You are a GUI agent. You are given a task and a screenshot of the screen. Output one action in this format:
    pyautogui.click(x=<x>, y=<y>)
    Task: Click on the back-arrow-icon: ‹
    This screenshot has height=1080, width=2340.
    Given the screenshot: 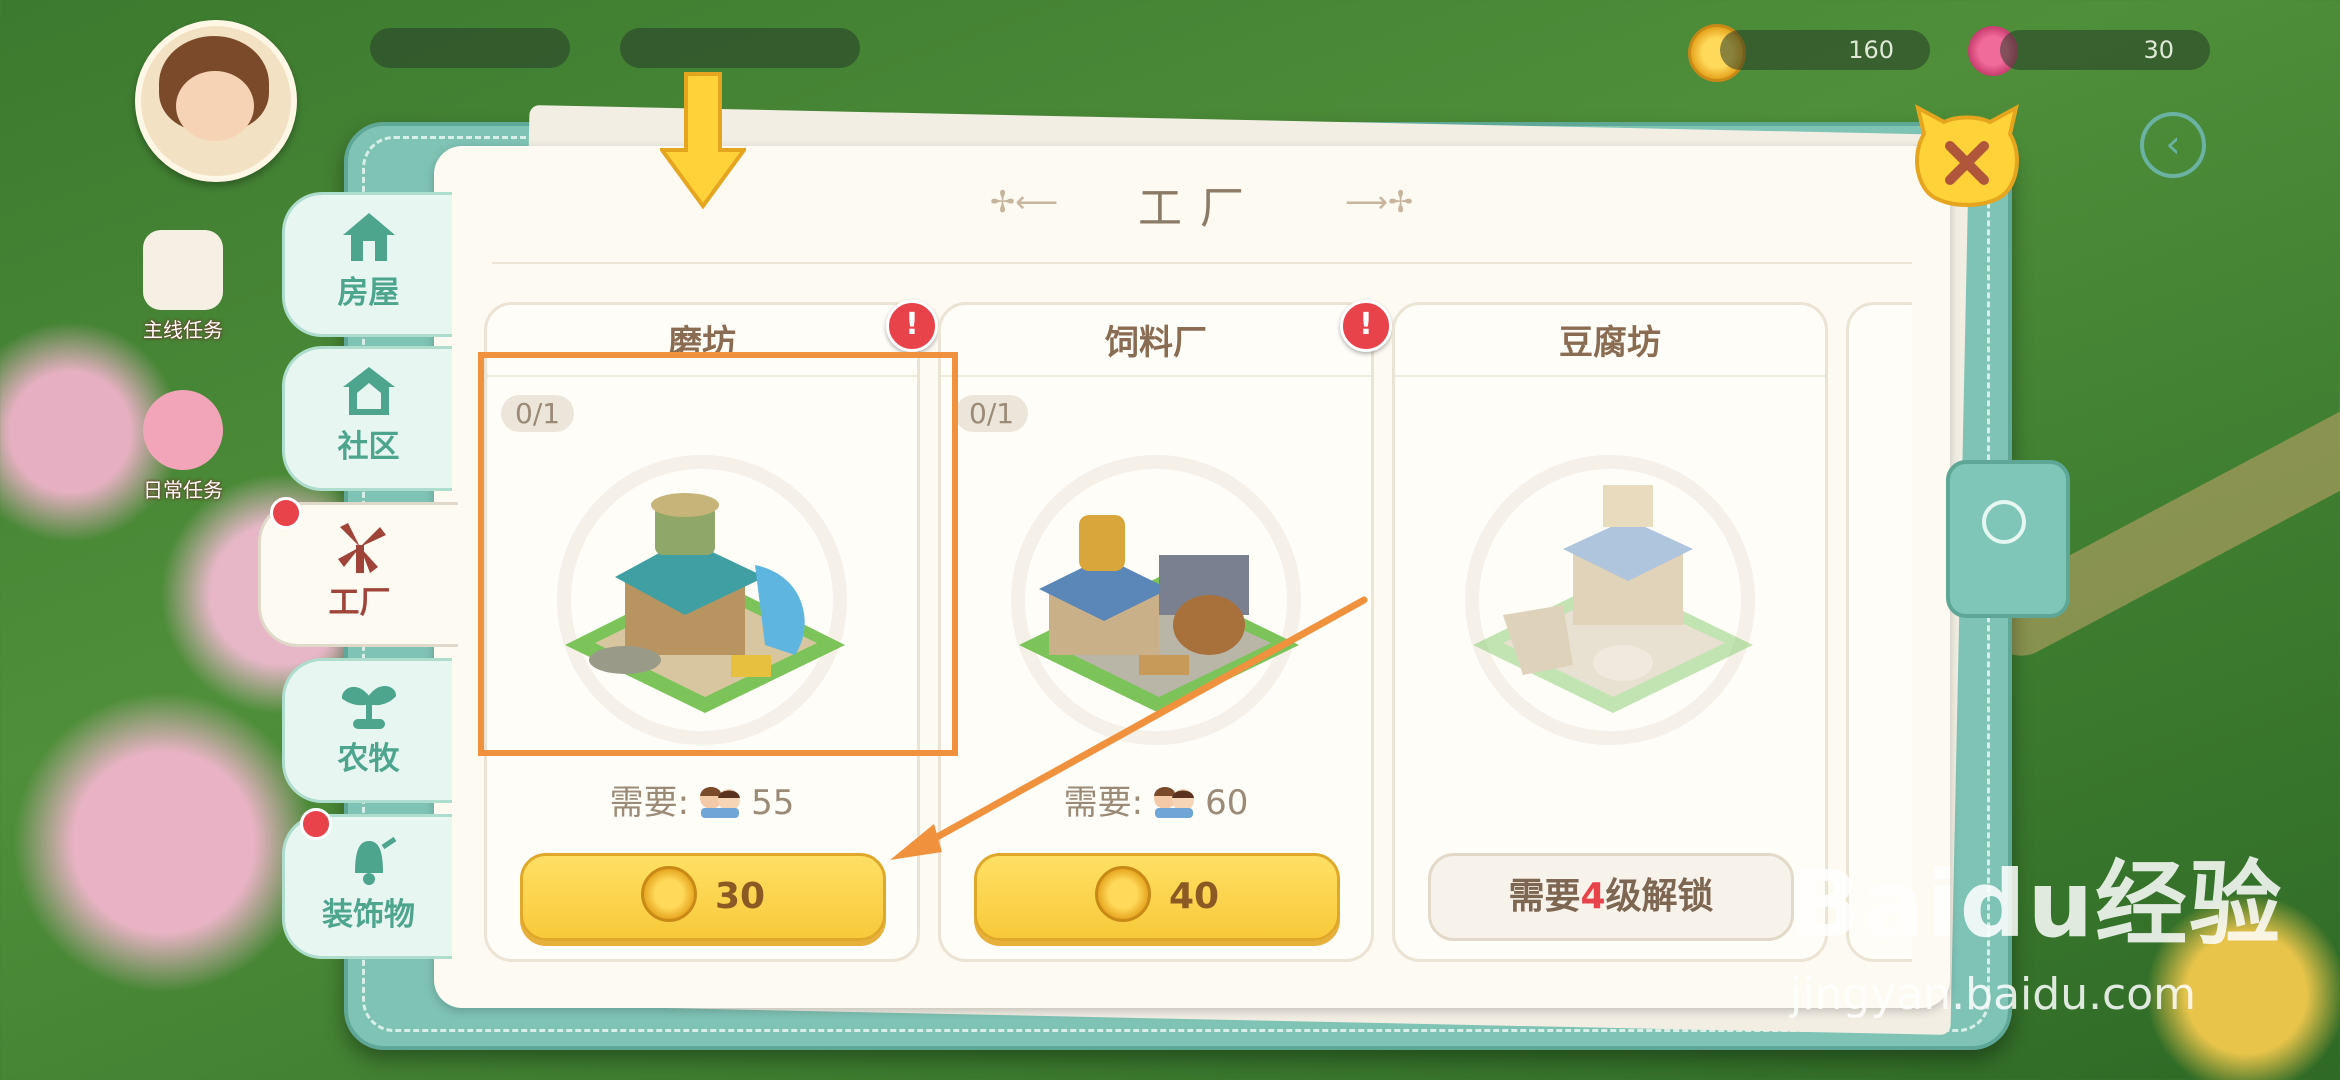 What is the action you would take?
    pyautogui.click(x=2173, y=145)
    